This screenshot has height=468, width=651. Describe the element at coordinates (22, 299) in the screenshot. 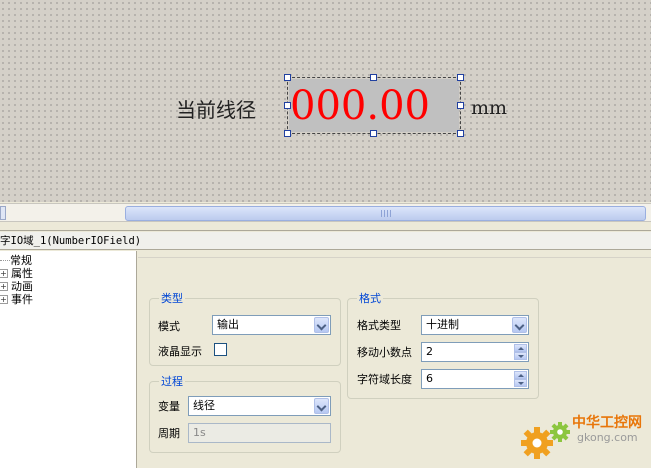

I see `tree-item-label: 事件` at that location.